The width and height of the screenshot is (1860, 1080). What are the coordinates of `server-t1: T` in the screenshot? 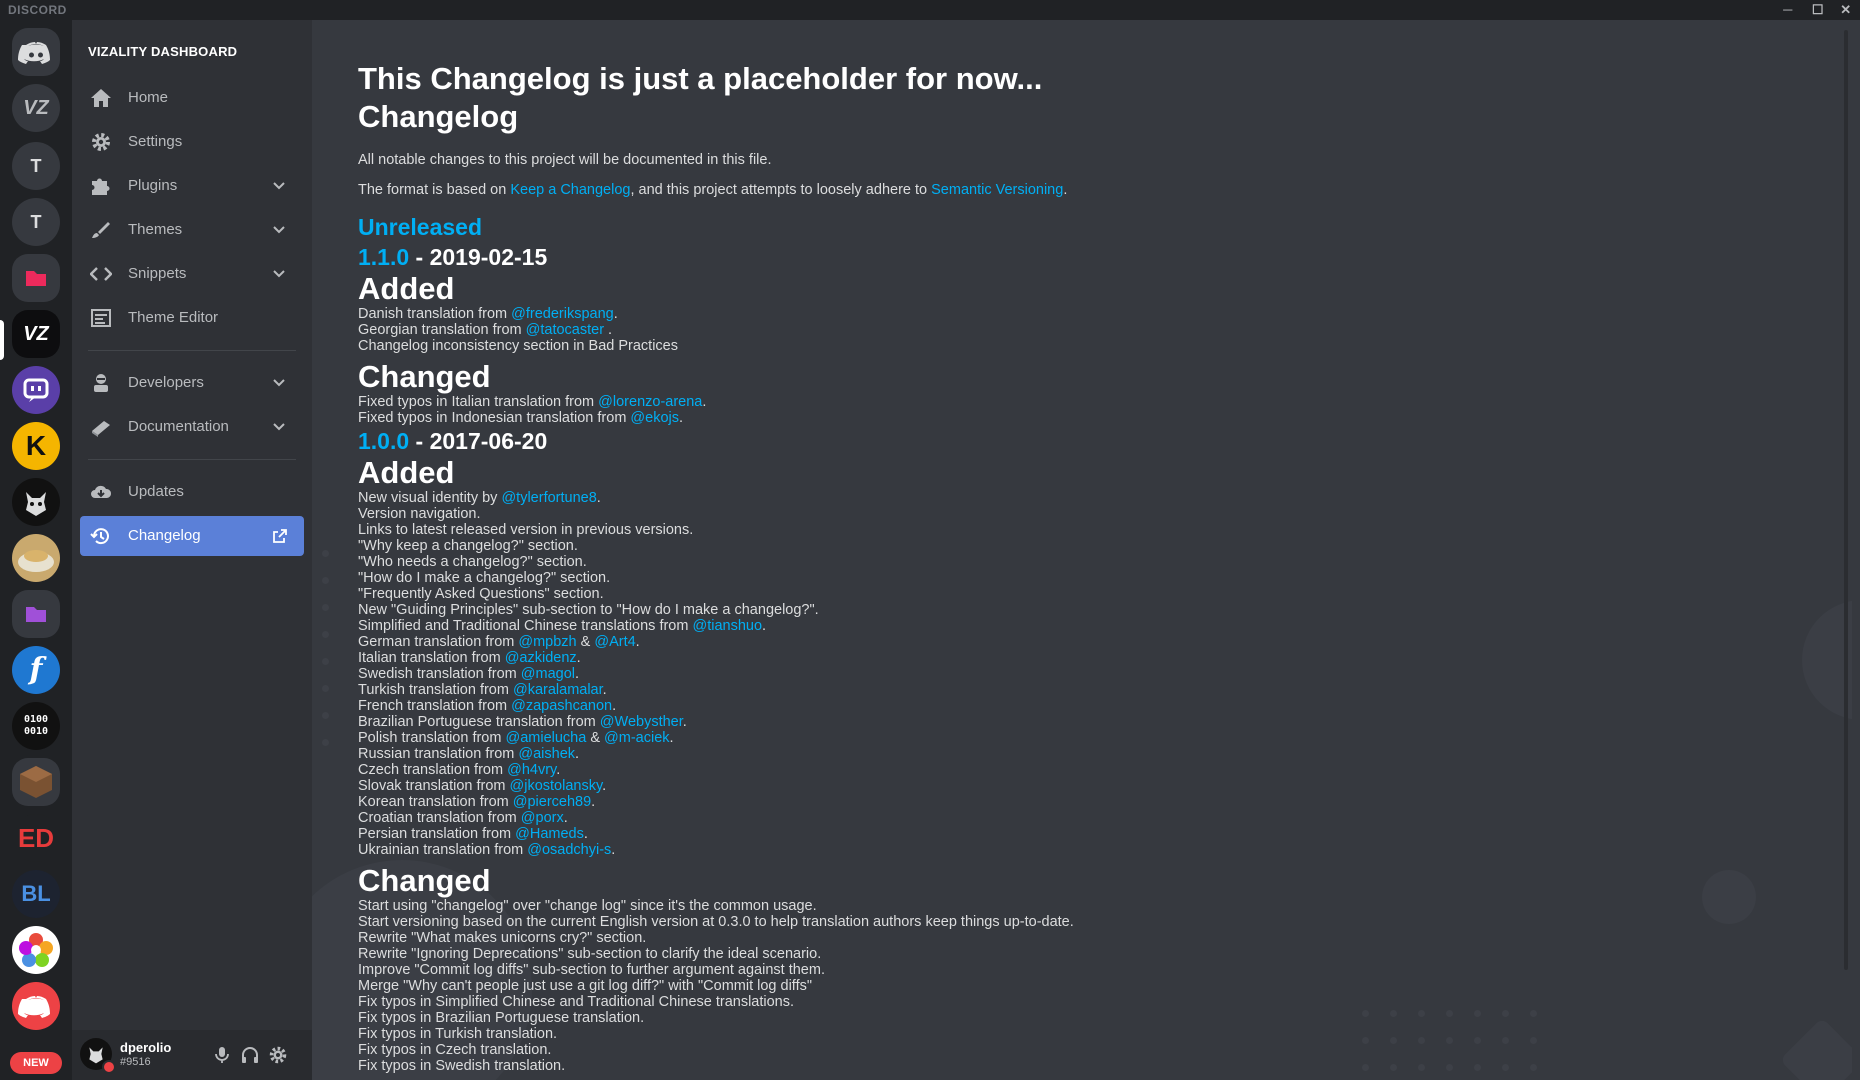 It's located at (36, 166).